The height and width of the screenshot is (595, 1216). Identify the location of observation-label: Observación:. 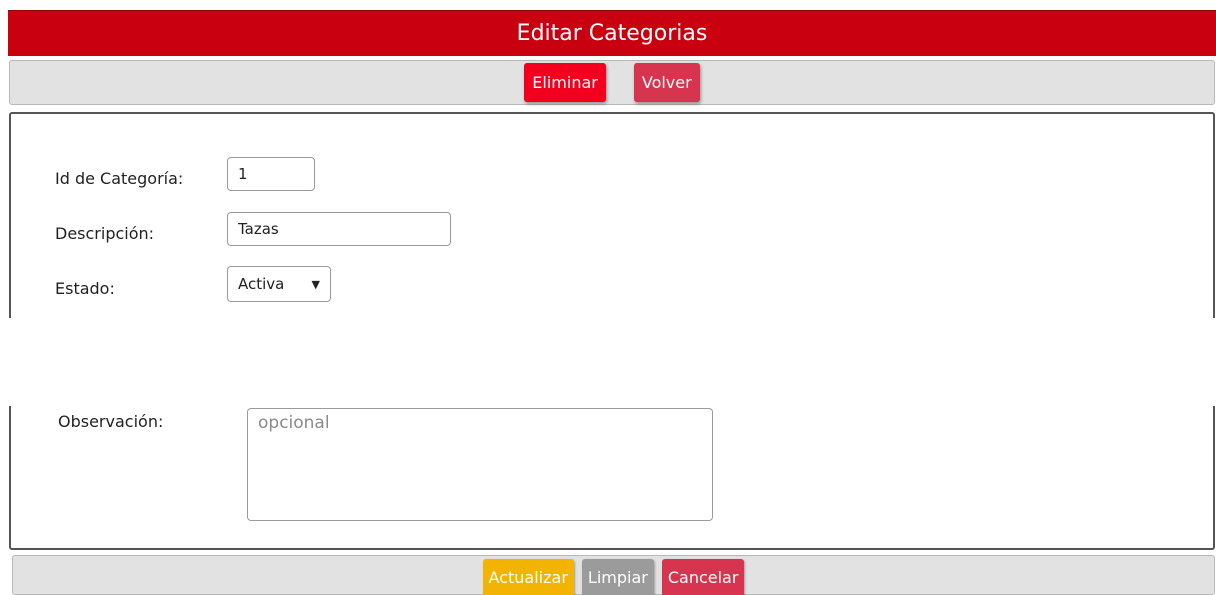
(111, 421).